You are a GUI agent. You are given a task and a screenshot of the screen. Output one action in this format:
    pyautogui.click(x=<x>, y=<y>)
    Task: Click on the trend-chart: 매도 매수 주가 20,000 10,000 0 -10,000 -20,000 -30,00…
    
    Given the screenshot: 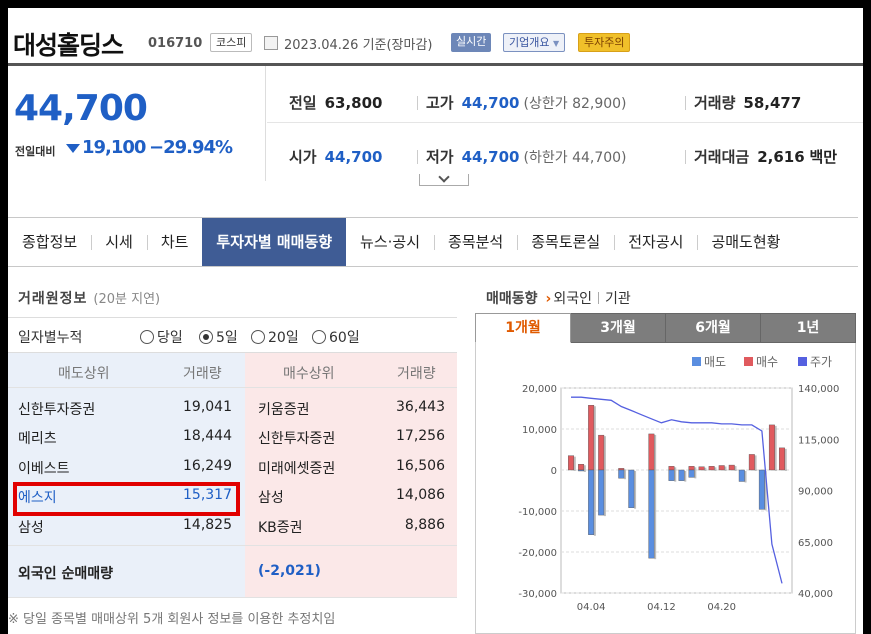 What is the action you would take?
    pyautogui.click(x=678, y=484)
    